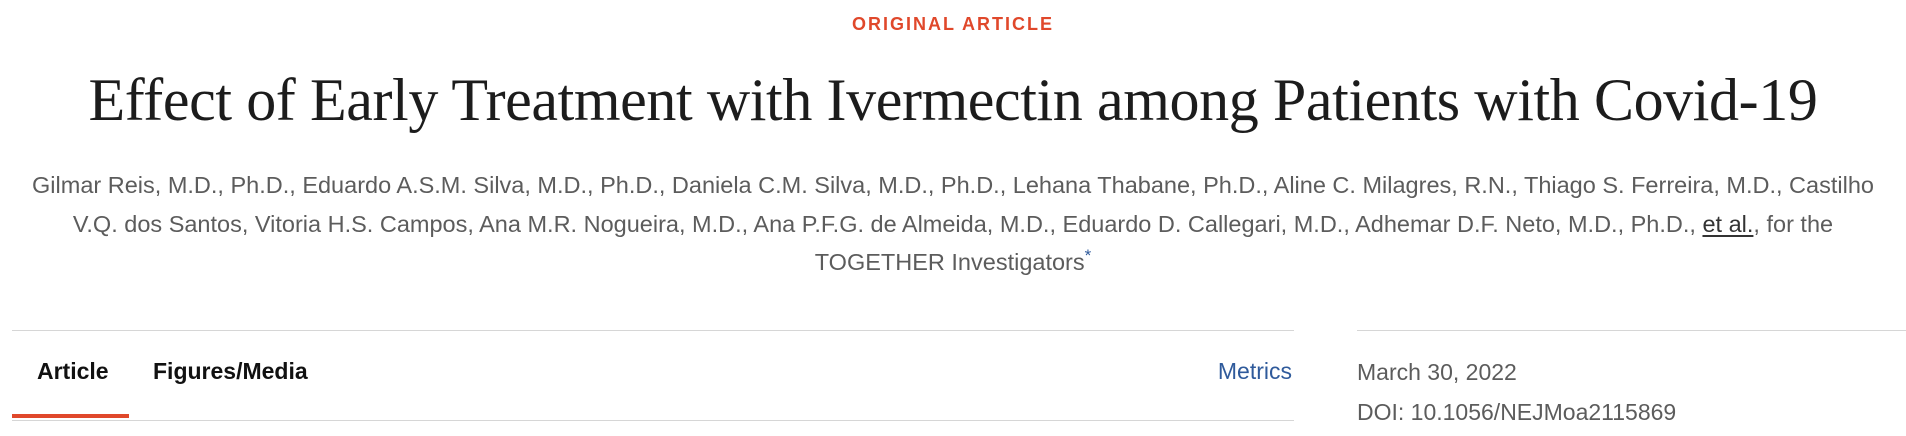  I want to click on publication-date: March 30, 2022, so click(1437, 372).